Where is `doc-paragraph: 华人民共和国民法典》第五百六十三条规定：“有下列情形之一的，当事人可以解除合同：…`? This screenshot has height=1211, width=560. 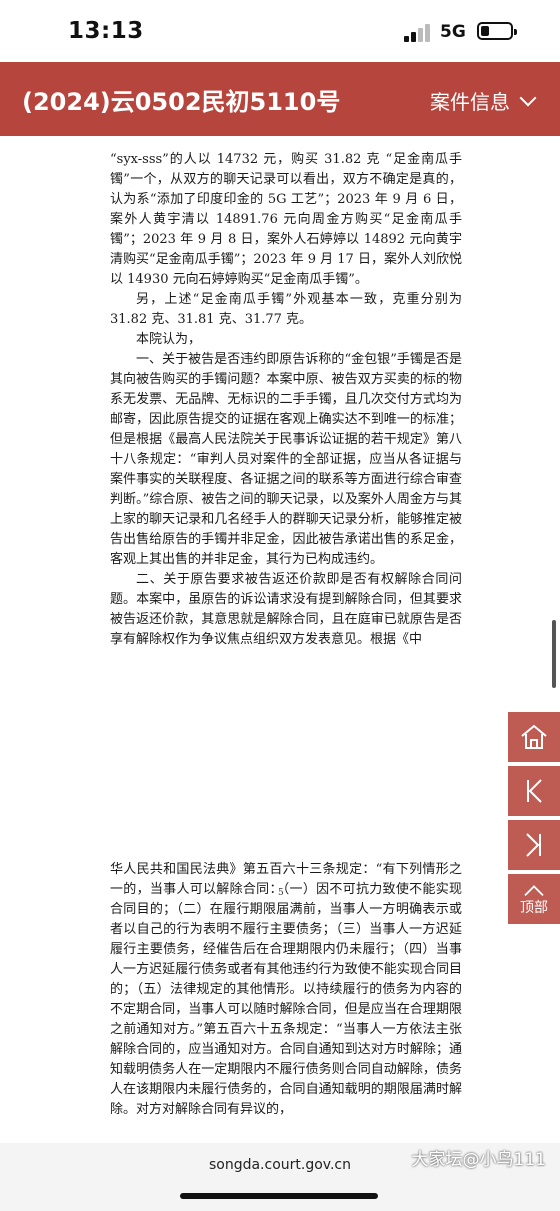
doc-paragraph: 华人民共和国民法典》第五百六十三条规定：“有下列情形之一的，当事人可以解除合同：… is located at coordinates (286, 989).